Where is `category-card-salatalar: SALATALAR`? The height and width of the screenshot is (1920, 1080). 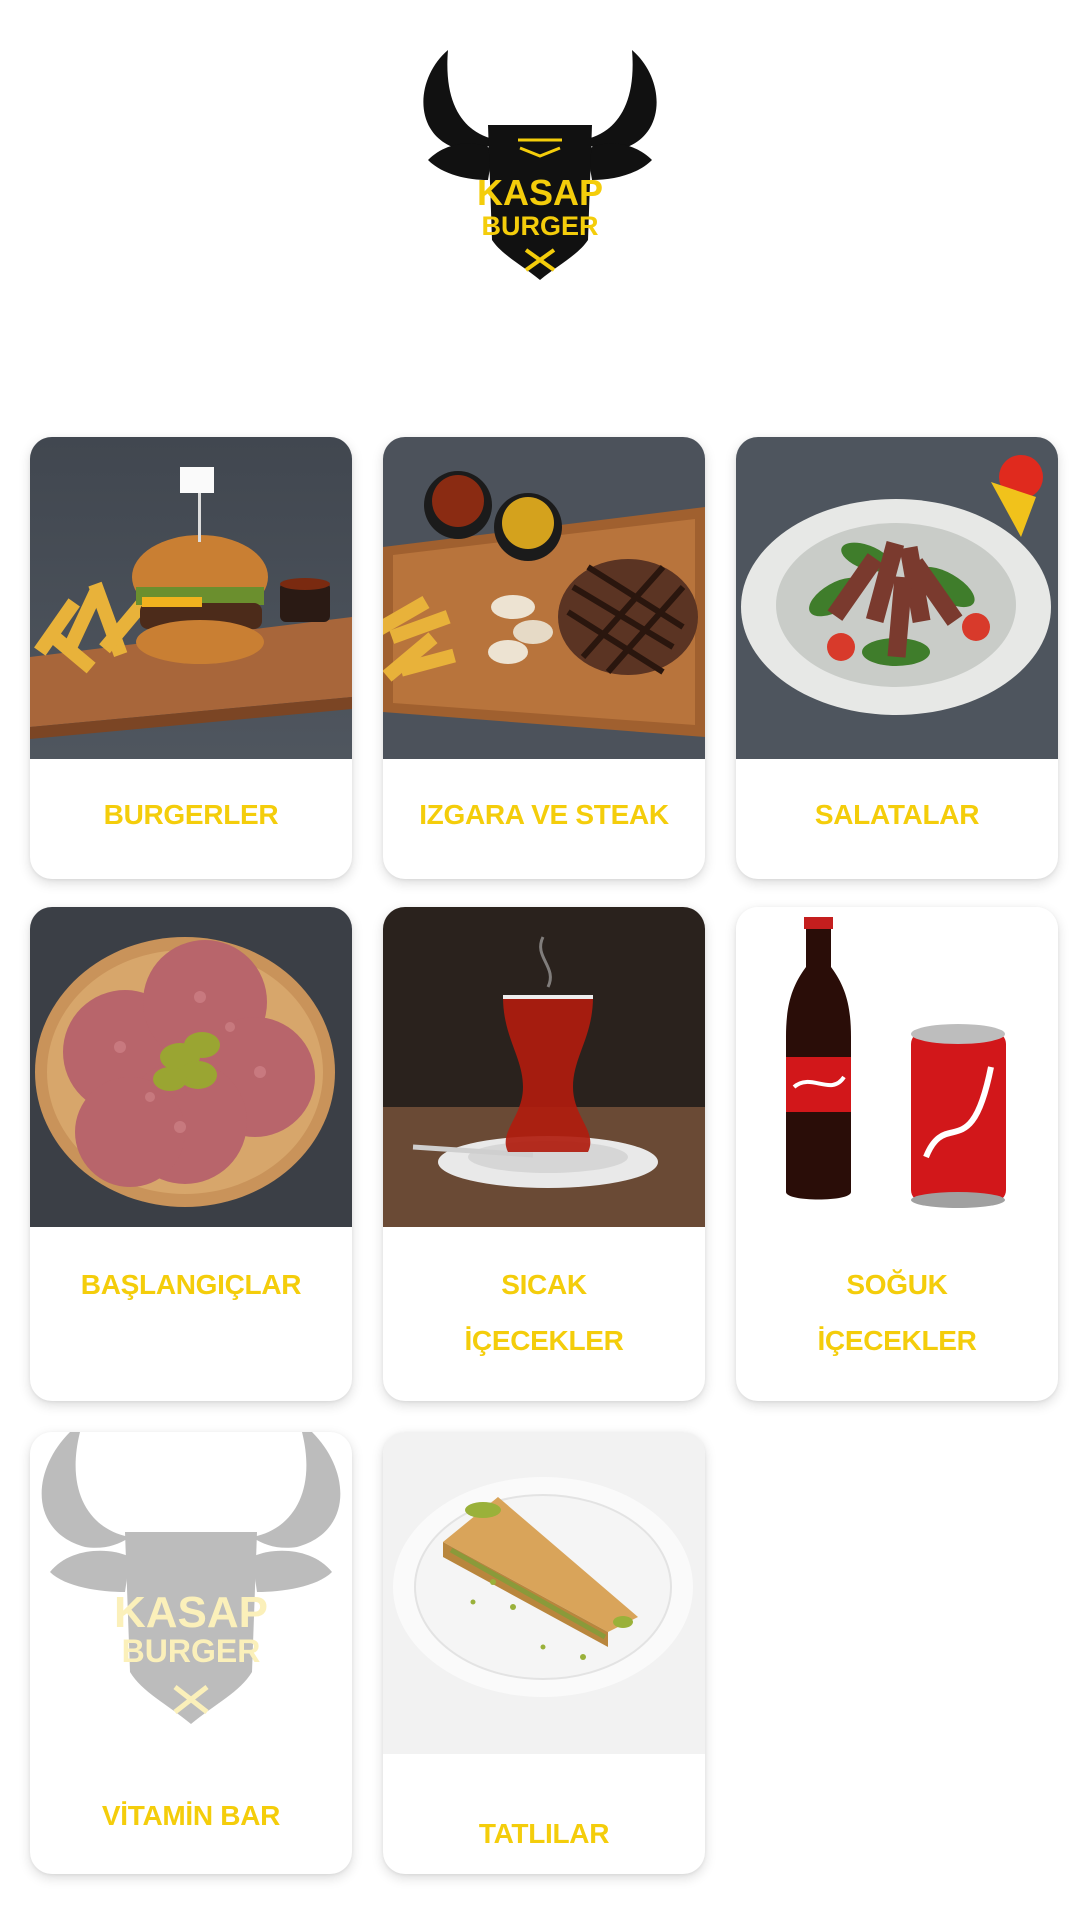 category-card-salatalar: SALATALAR is located at coordinates (897, 658).